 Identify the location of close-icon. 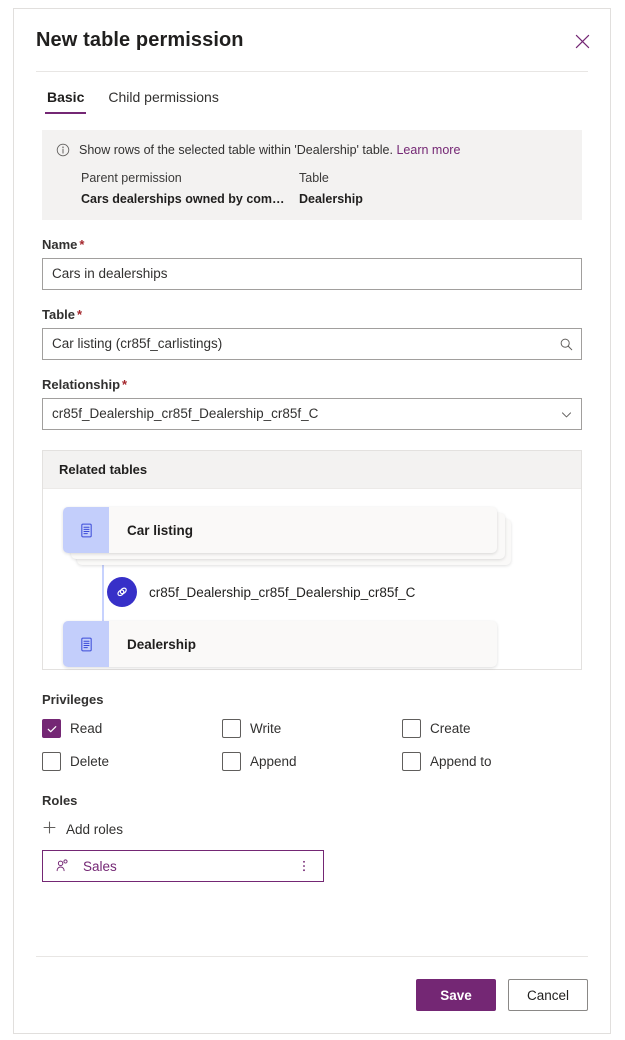
(582, 41).